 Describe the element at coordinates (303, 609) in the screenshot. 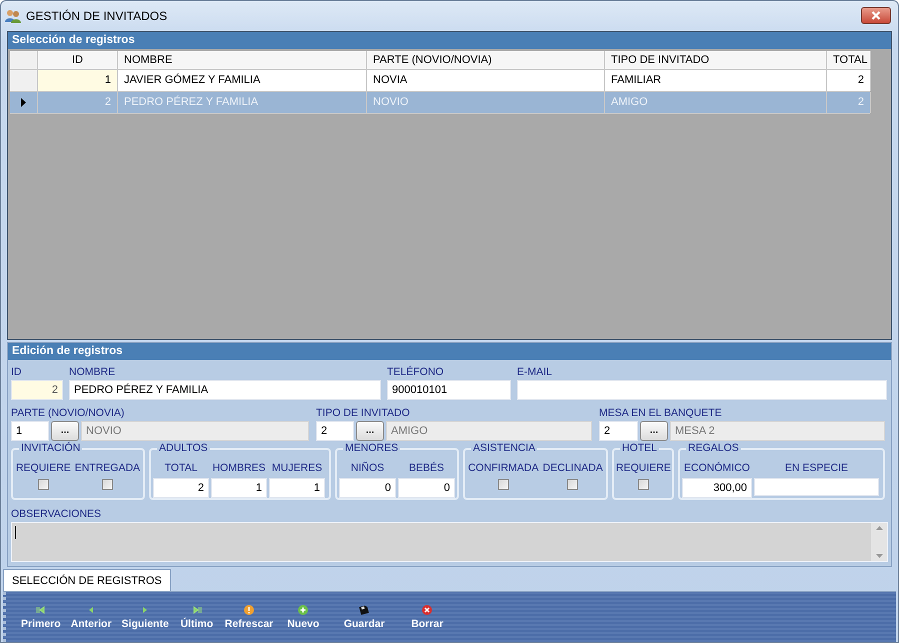

I see `plus-icon` at that location.